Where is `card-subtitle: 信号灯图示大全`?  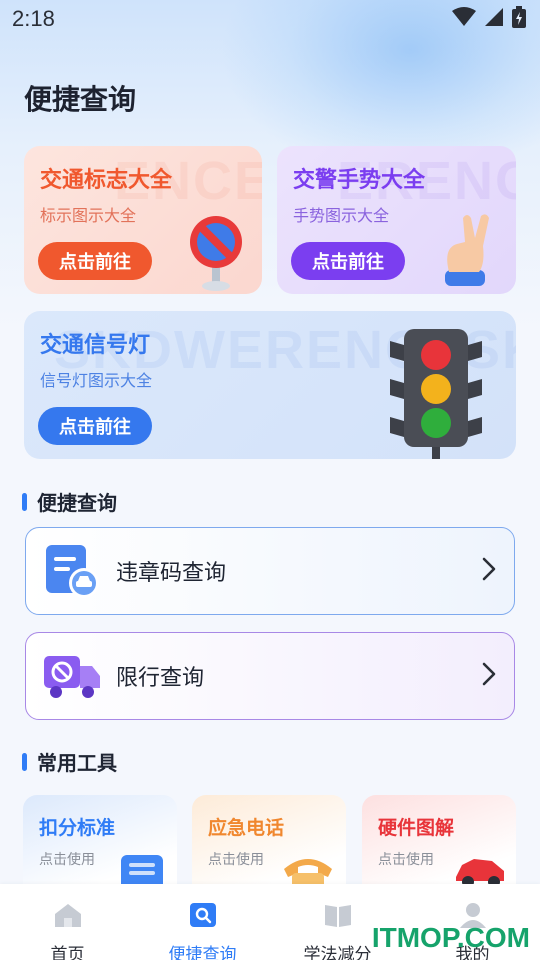 card-subtitle: 信号灯图示大全 is located at coordinates (96, 380).